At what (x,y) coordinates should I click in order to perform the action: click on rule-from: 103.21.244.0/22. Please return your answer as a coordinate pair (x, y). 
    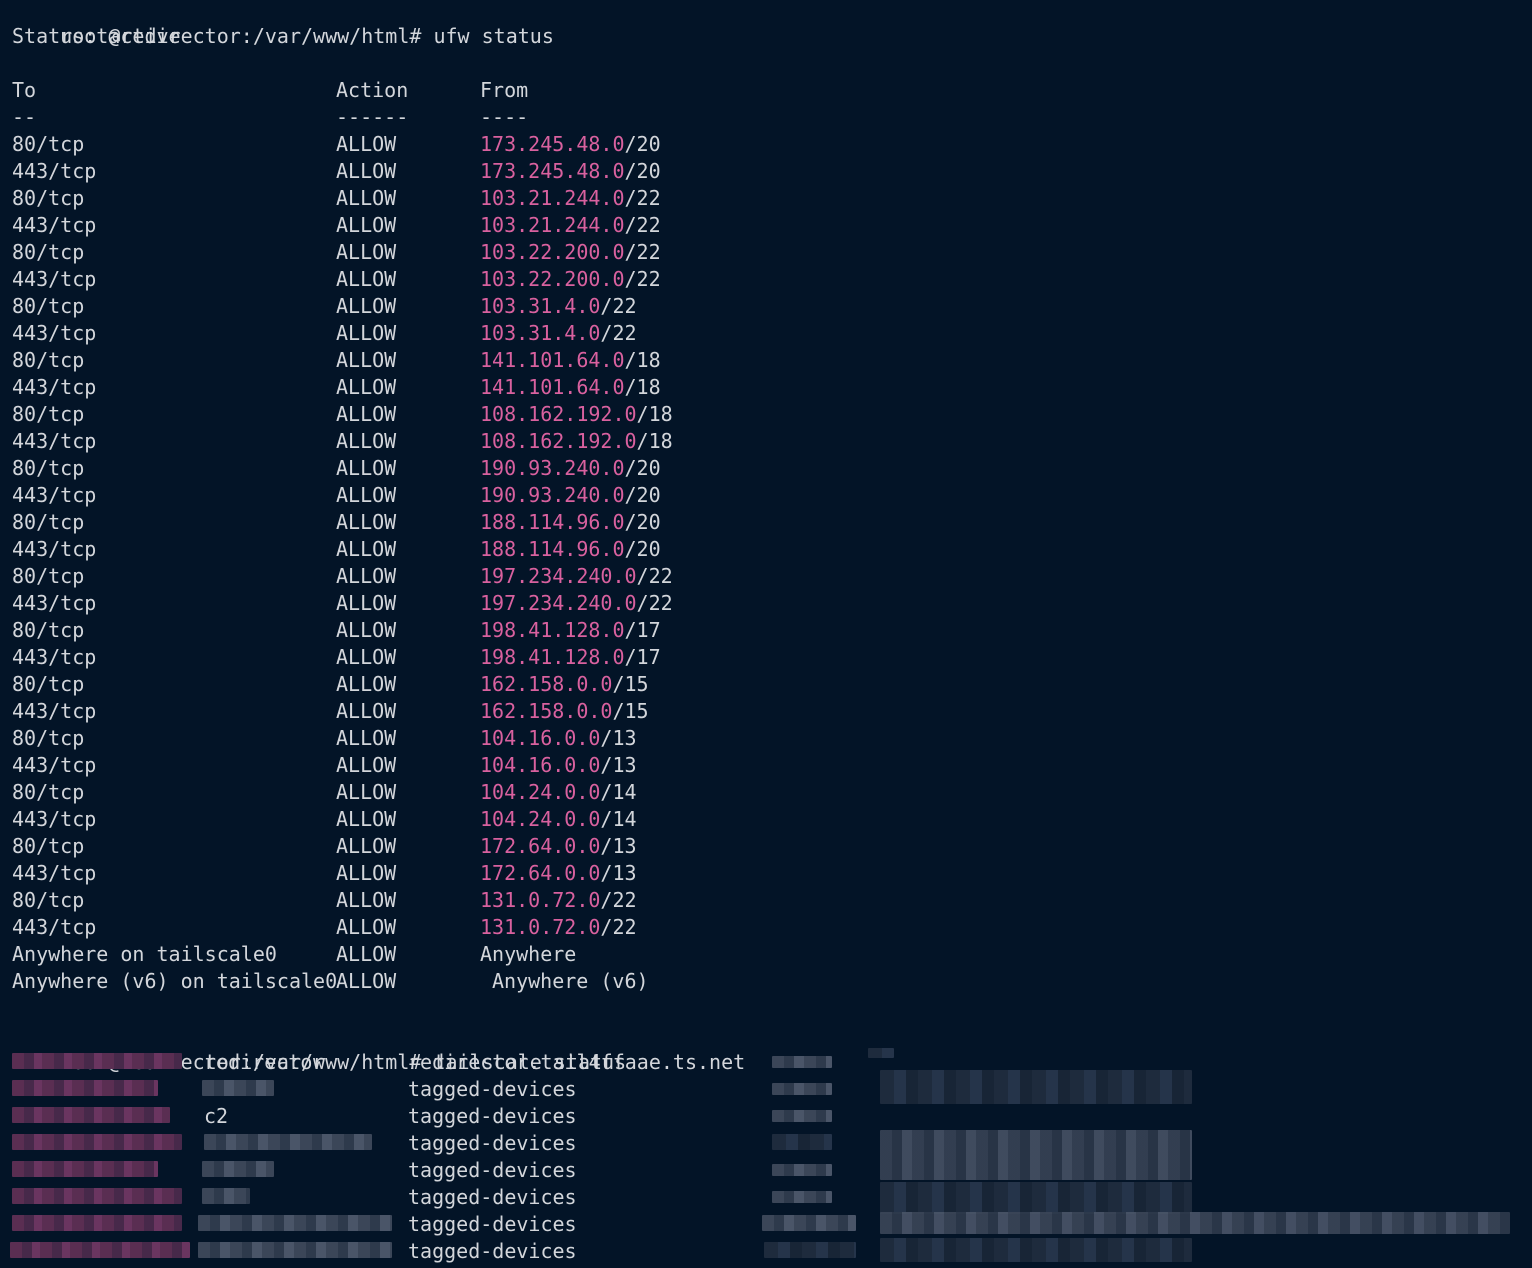
    Looking at the image, I should click on (570, 198).